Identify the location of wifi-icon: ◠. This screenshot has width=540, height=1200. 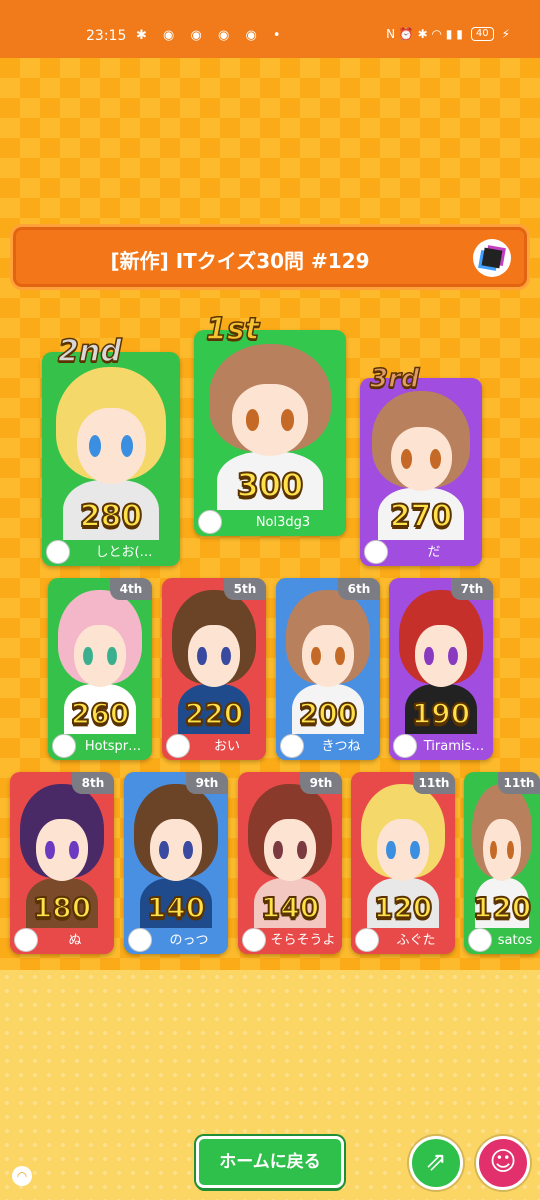
(22, 1176).